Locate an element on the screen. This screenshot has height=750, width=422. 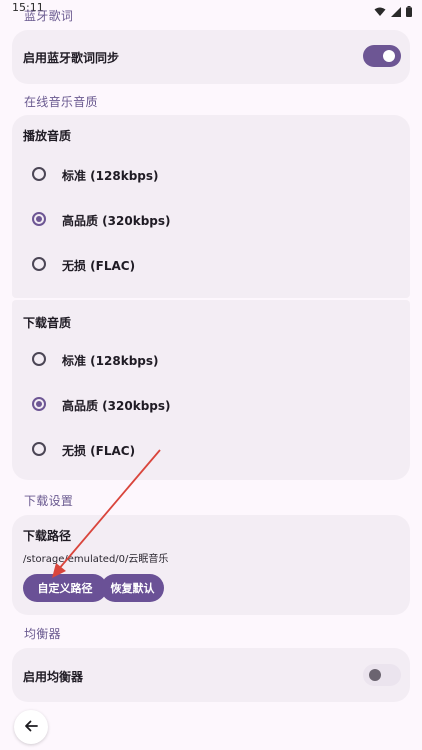
battery-icon is located at coordinates (409, 11).